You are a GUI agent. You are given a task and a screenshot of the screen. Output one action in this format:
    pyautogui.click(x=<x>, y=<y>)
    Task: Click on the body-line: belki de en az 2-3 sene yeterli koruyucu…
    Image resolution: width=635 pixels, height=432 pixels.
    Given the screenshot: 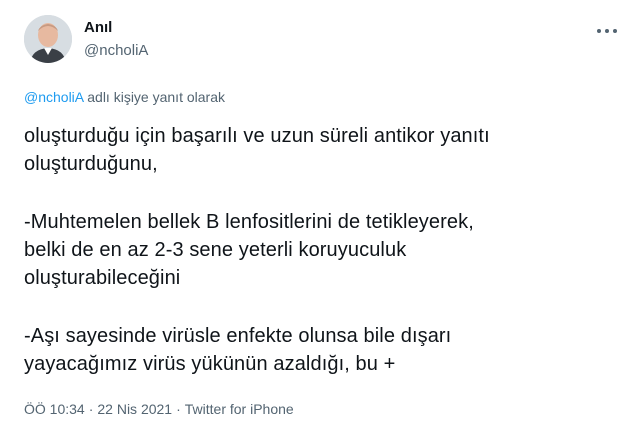 What is the action you would take?
    pyautogui.click(x=215, y=250)
    